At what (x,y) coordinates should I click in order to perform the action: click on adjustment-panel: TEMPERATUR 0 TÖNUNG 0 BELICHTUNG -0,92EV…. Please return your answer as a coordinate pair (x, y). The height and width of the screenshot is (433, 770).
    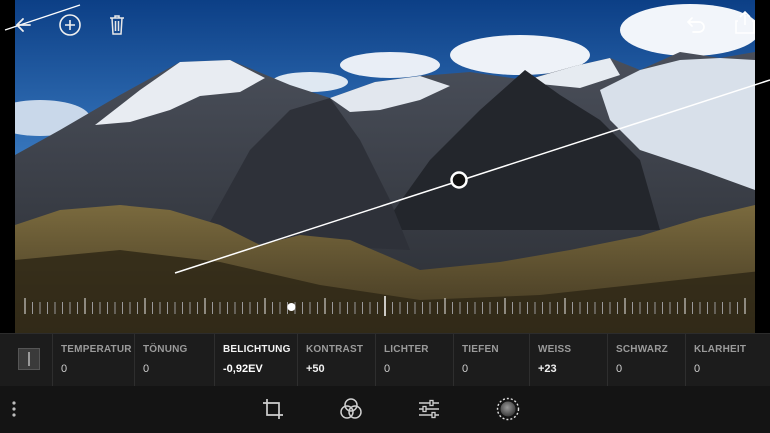
    Looking at the image, I should click on (385, 360).